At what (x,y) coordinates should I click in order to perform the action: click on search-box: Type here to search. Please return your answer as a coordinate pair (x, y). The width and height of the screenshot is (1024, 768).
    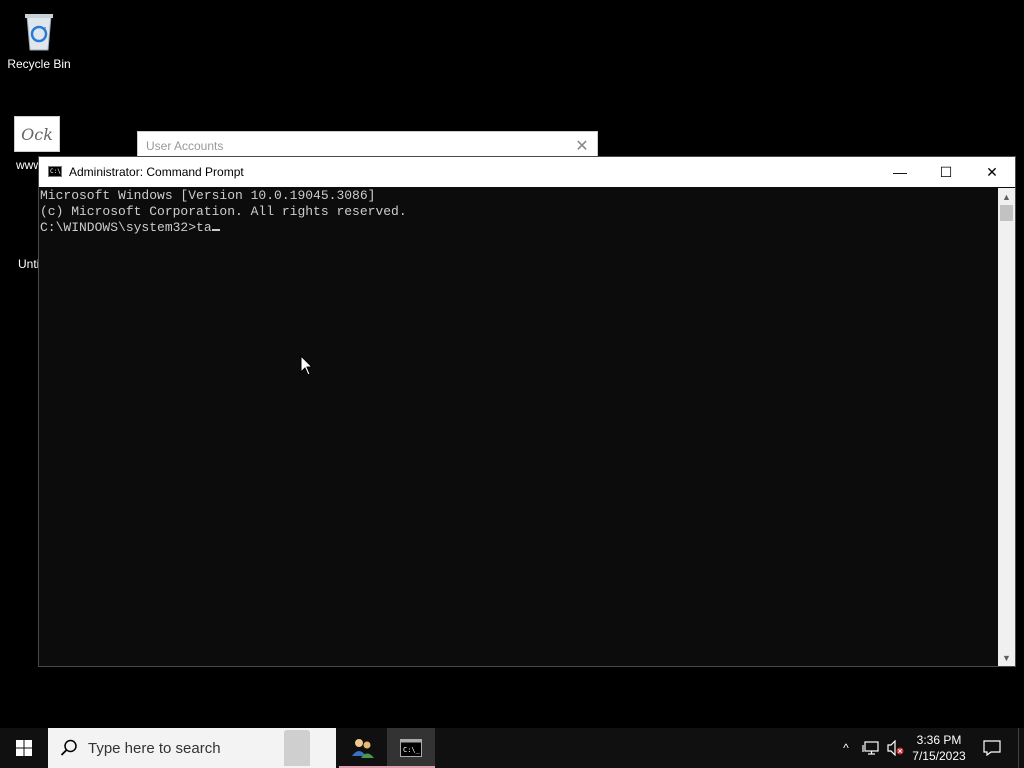
    Looking at the image, I should click on (192, 748).